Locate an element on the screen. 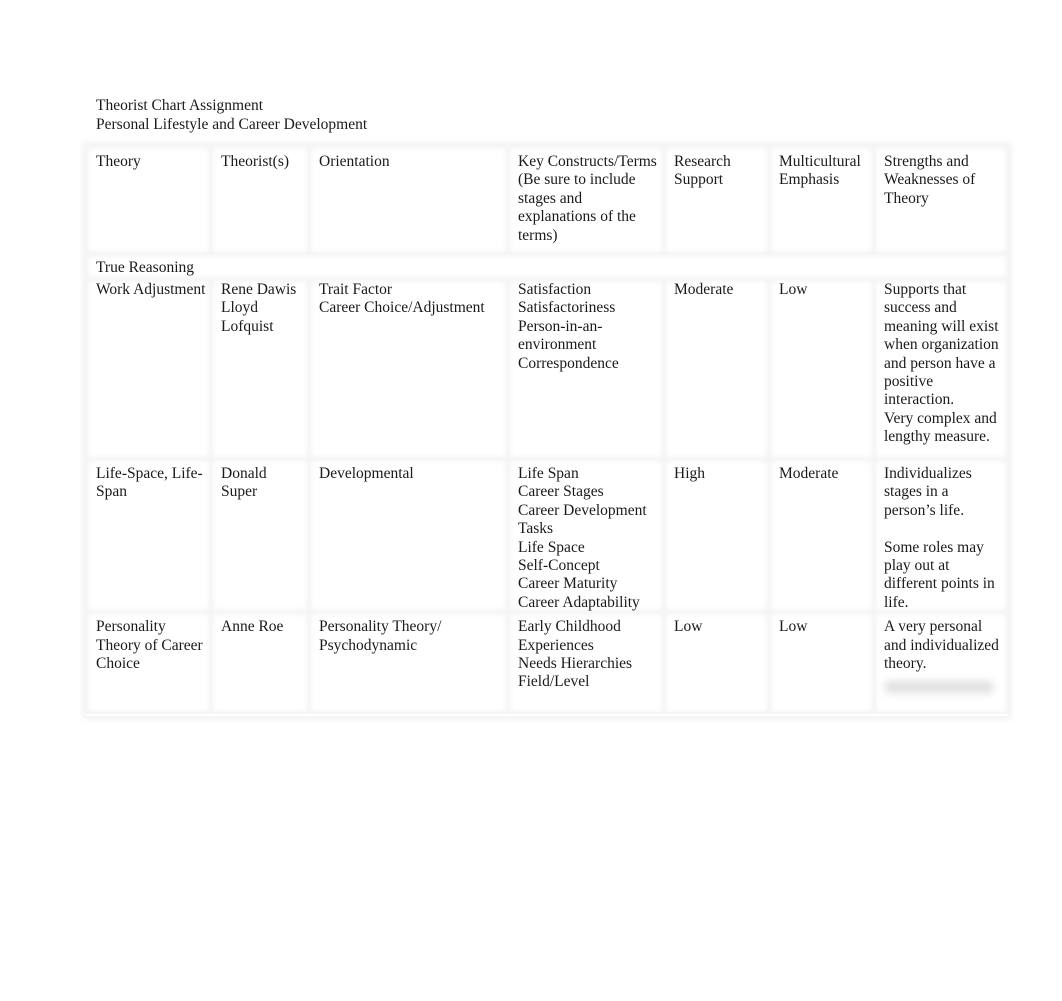 This screenshot has height=1001, width=1062. cell-research-support: Low is located at coordinates (716, 663).